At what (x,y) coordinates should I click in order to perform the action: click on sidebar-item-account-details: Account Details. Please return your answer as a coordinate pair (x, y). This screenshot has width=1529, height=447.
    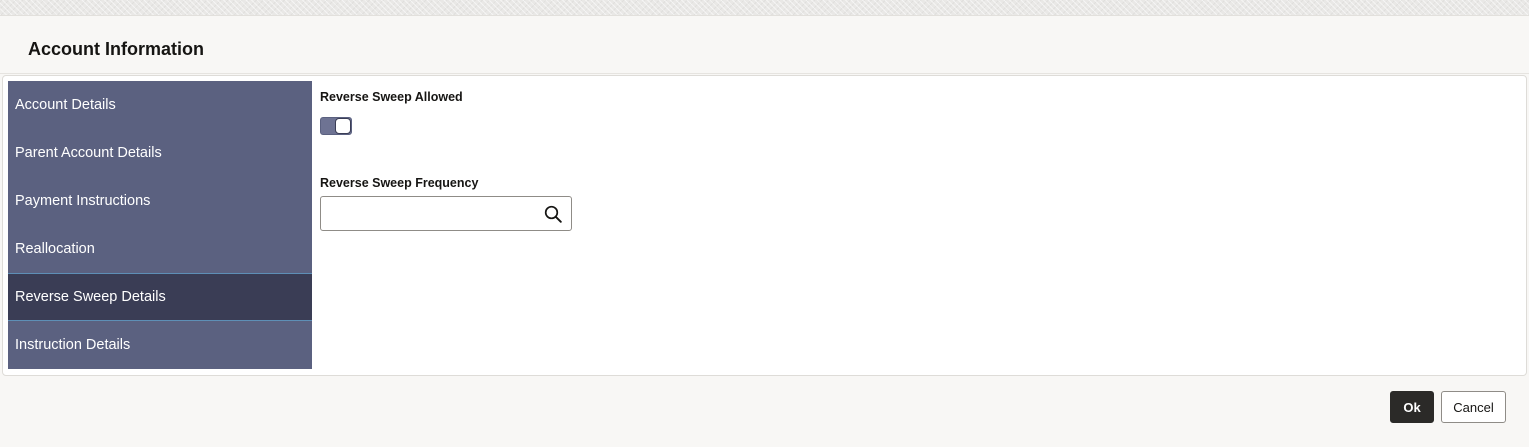
    Looking at the image, I should click on (160, 105).